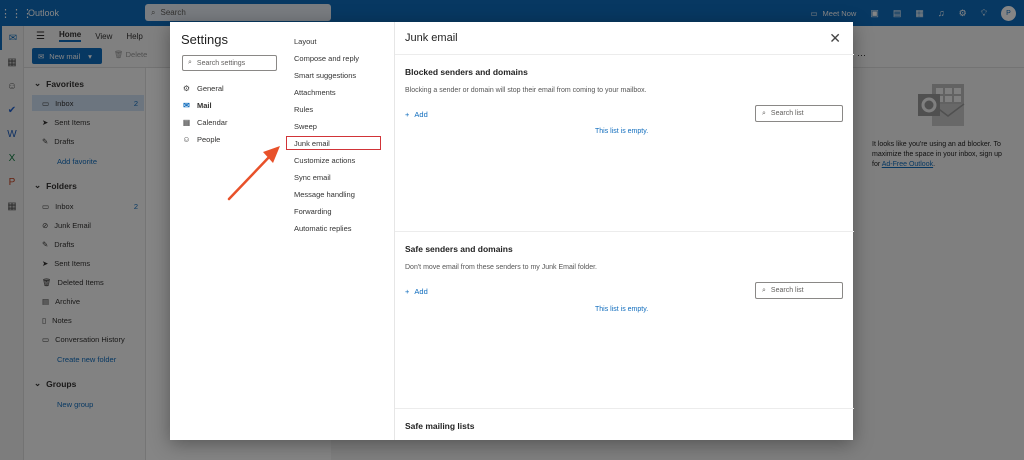 The height and width of the screenshot is (460, 1024). I want to click on safe-senders-header: Safe senders and domains, so click(459, 249).